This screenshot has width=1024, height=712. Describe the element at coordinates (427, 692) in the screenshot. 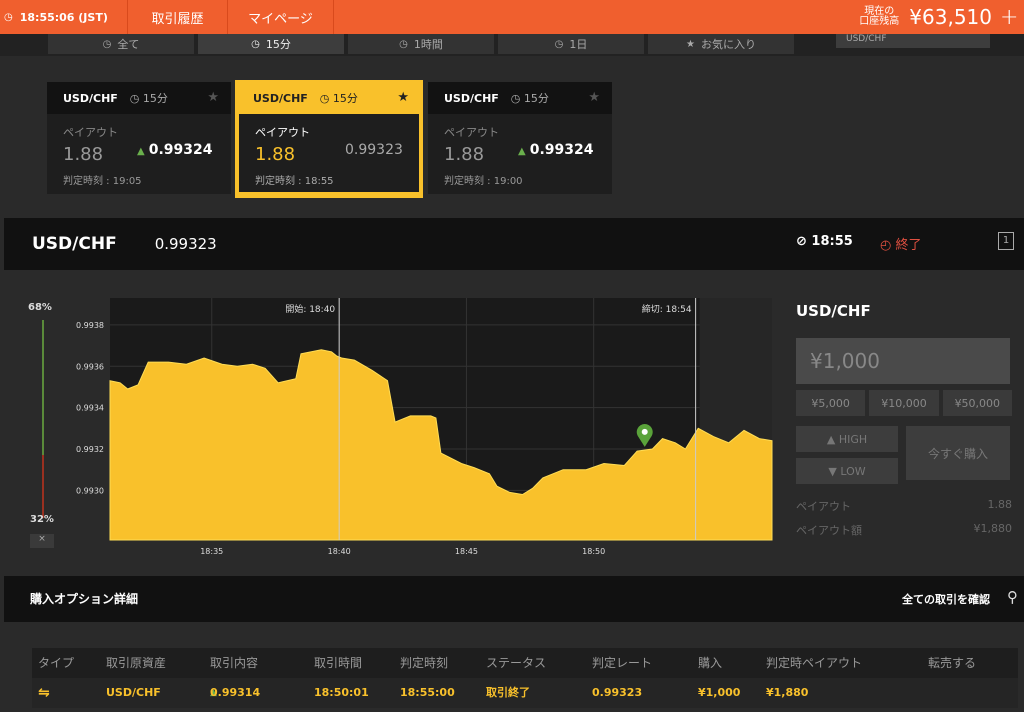

I see `cell-judge-time: 18:55:00` at that location.